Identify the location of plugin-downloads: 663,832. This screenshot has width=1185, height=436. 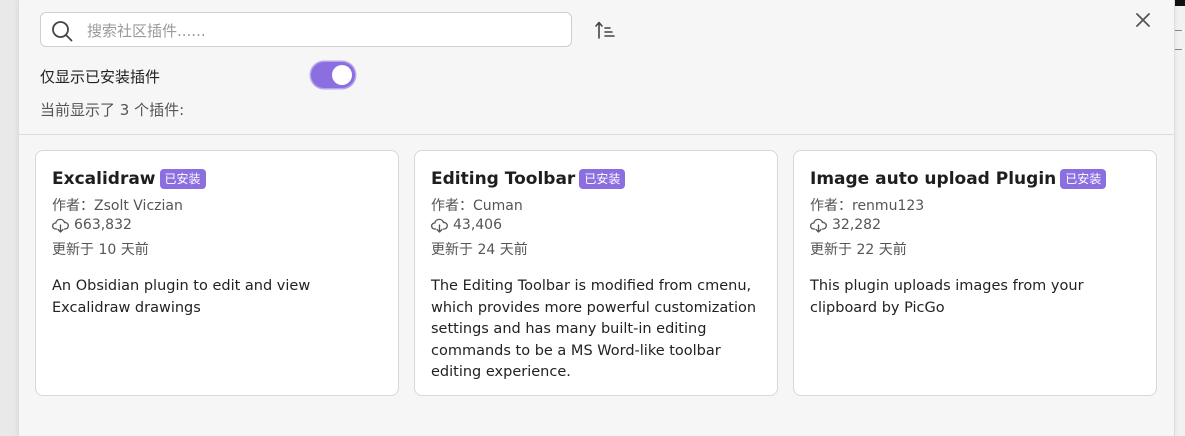
(92, 225).